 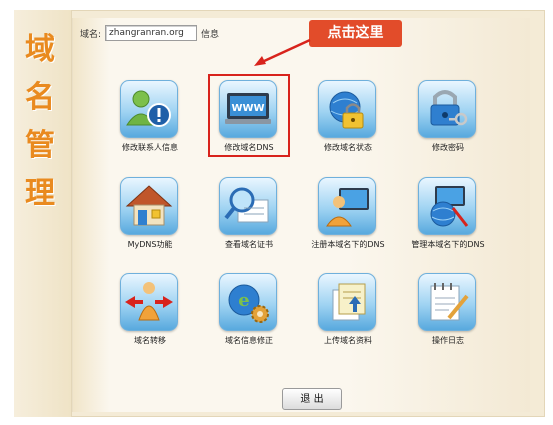 What do you see at coordinates (249, 340) in the screenshot?
I see `tile-label: 域名信息修正` at bounding box center [249, 340].